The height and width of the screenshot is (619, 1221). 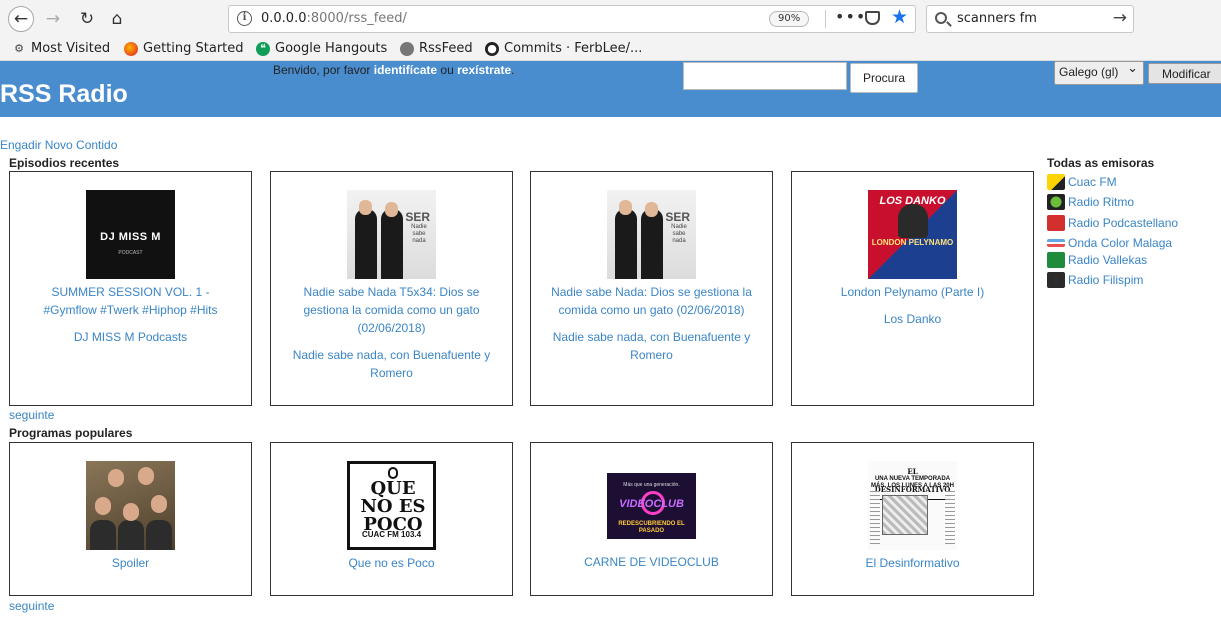 What do you see at coordinates (407, 48) in the screenshot?
I see `globe-icon` at bounding box center [407, 48].